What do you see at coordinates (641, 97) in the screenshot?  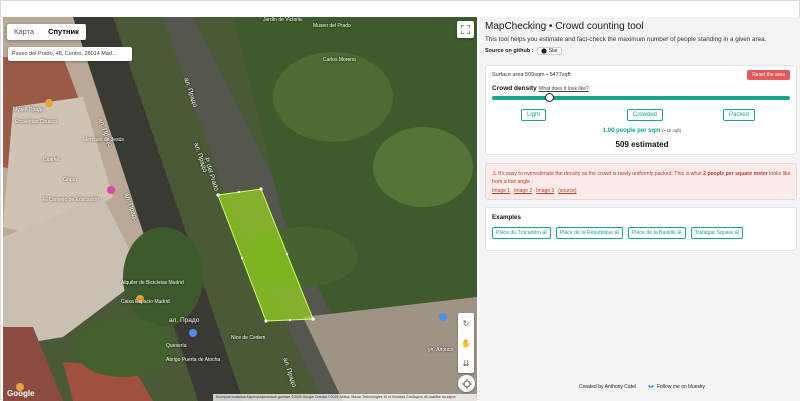 I see `density-slider` at bounding box center [641, 97].